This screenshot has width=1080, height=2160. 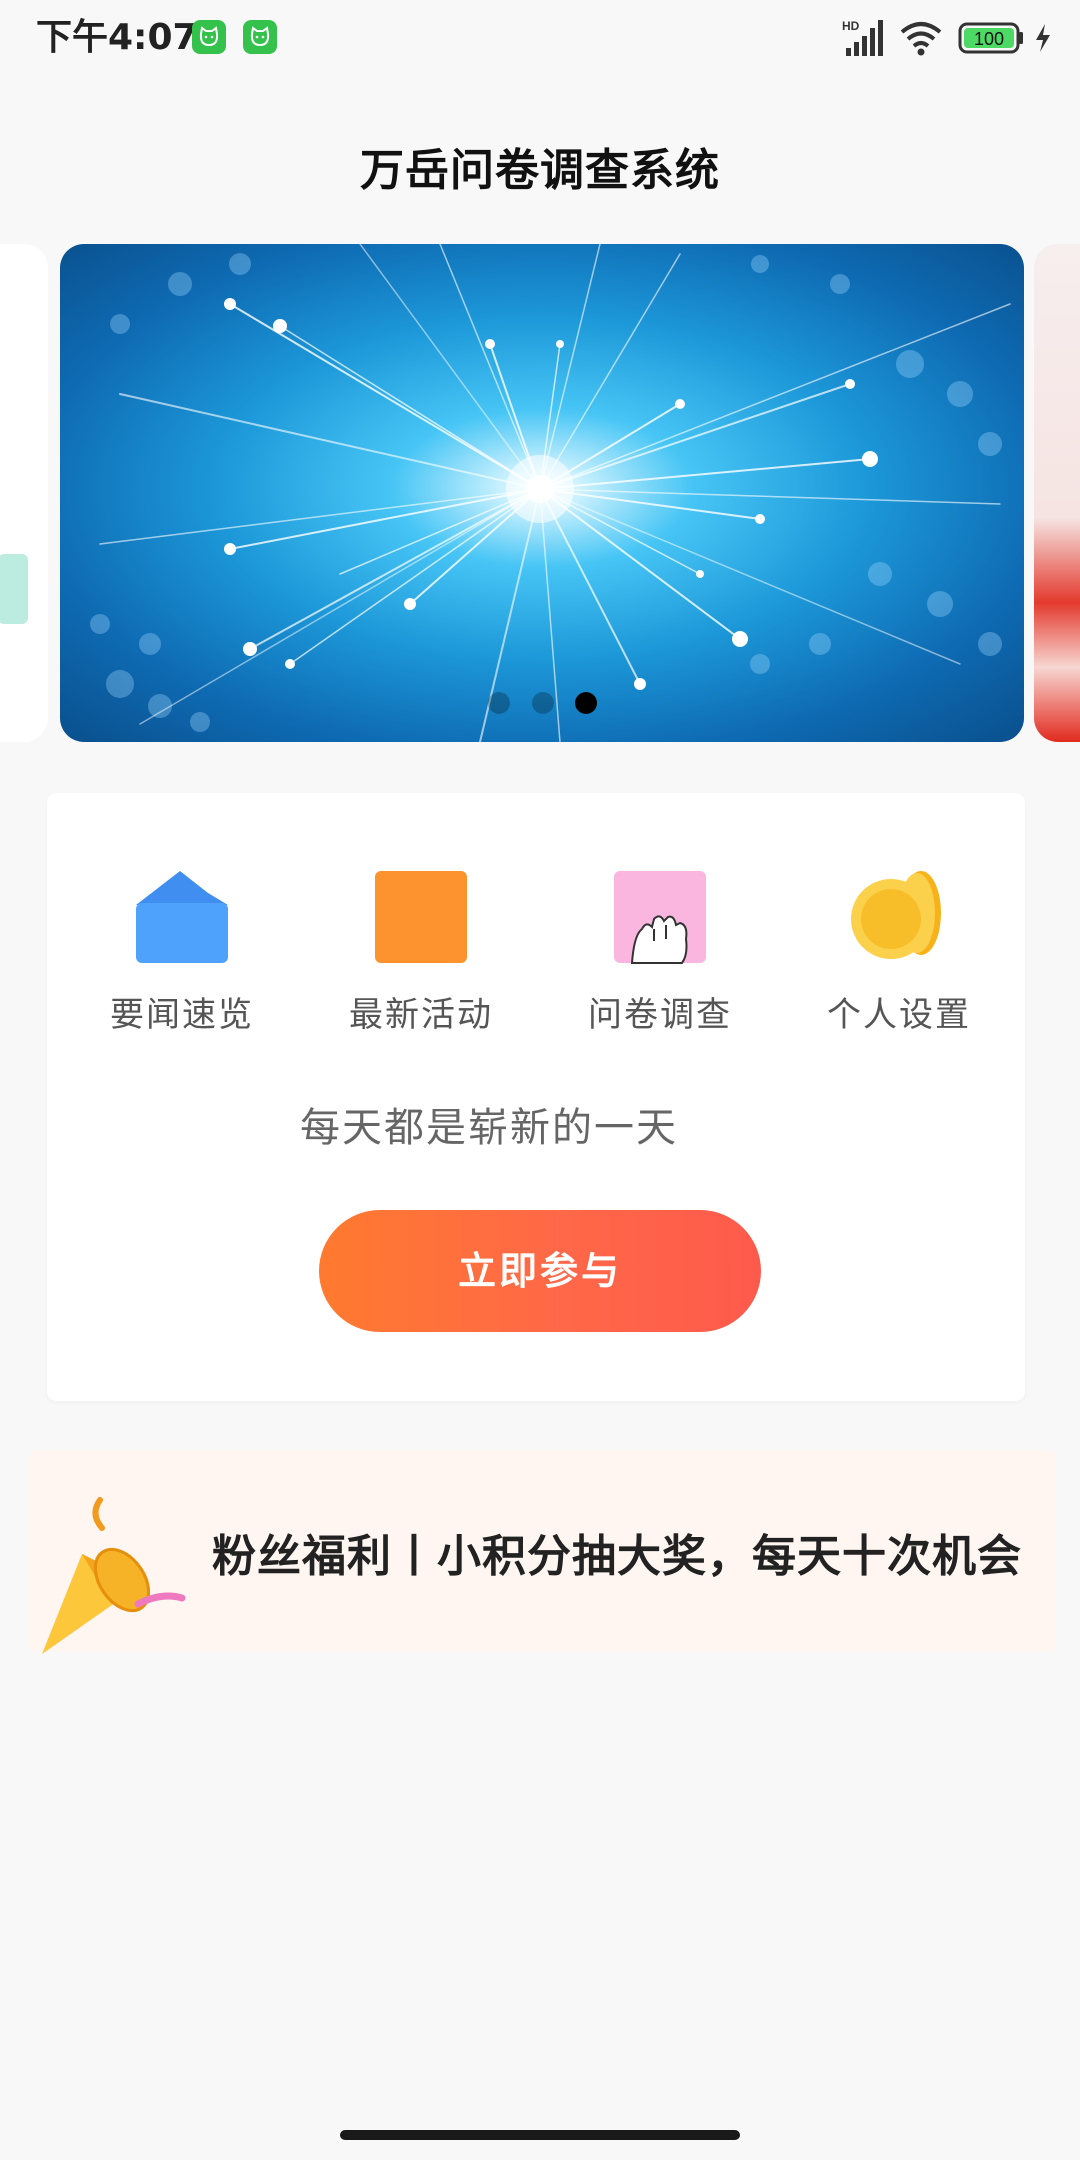 I want to click on promo-banner: 粉丝福利丨小积分抽大奖，每天十次机会, so click(x=542, y=1552).